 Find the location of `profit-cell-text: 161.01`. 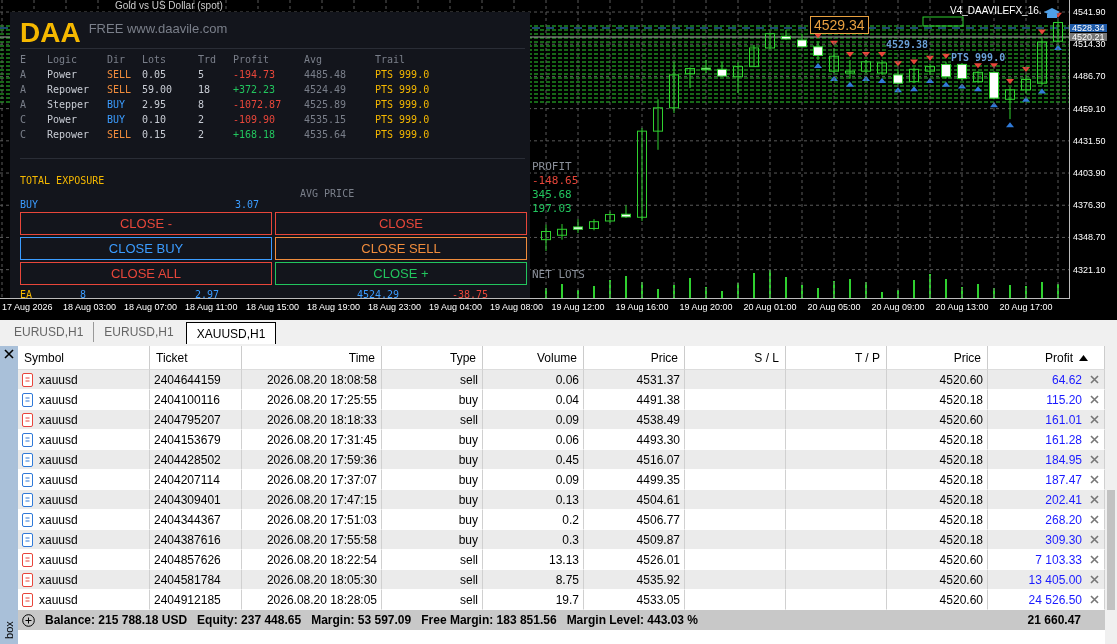

profit-cell-text: 161.01 is located at coordinates (1063, 419).